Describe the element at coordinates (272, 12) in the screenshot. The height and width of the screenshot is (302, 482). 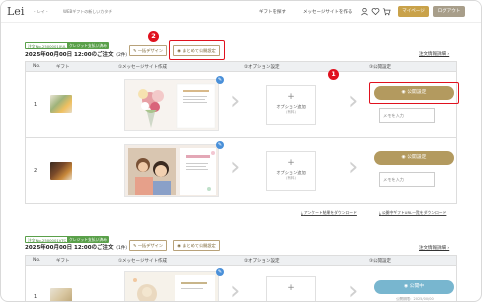
I see `nav-find-gift: ギフトを探す` at that location.